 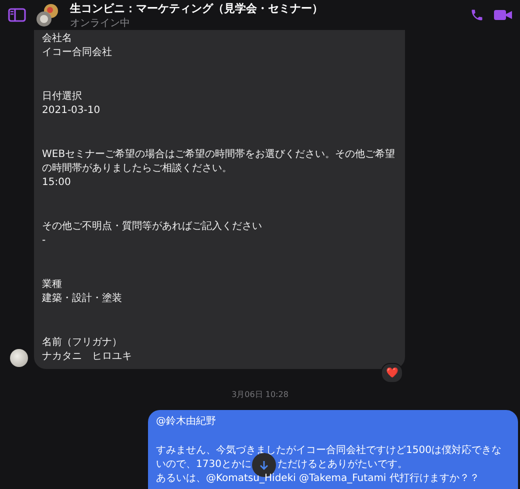 What do you see at coordinates (100, 23) in the screenshot?
I see `online-status: オンライン中` at bounding box center [100, 23].